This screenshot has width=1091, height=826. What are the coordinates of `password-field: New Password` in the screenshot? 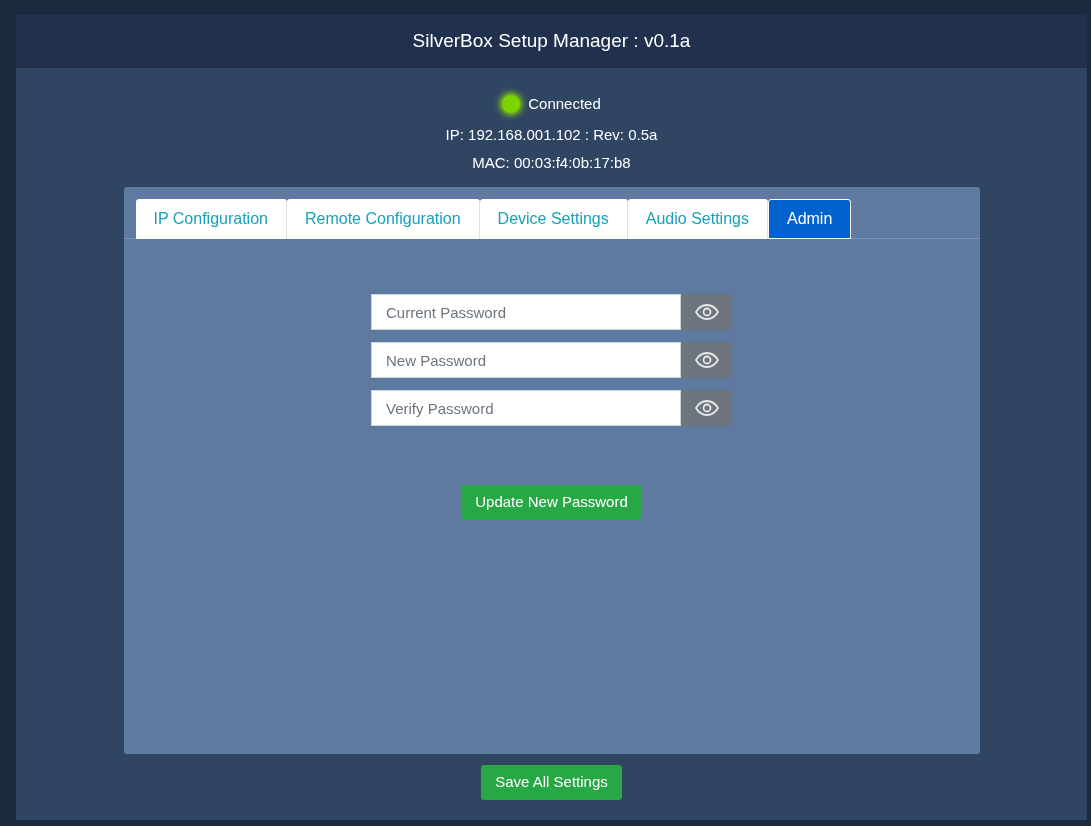 It's located at (526, 360).